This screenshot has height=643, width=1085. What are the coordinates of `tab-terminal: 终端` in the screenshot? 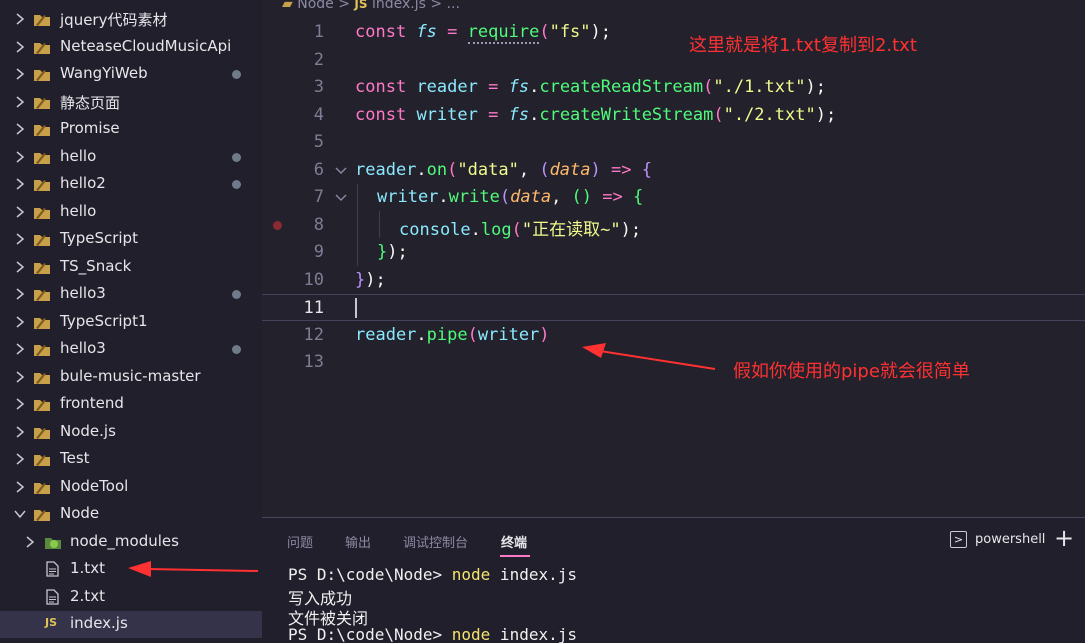 It's located at (514, 541).